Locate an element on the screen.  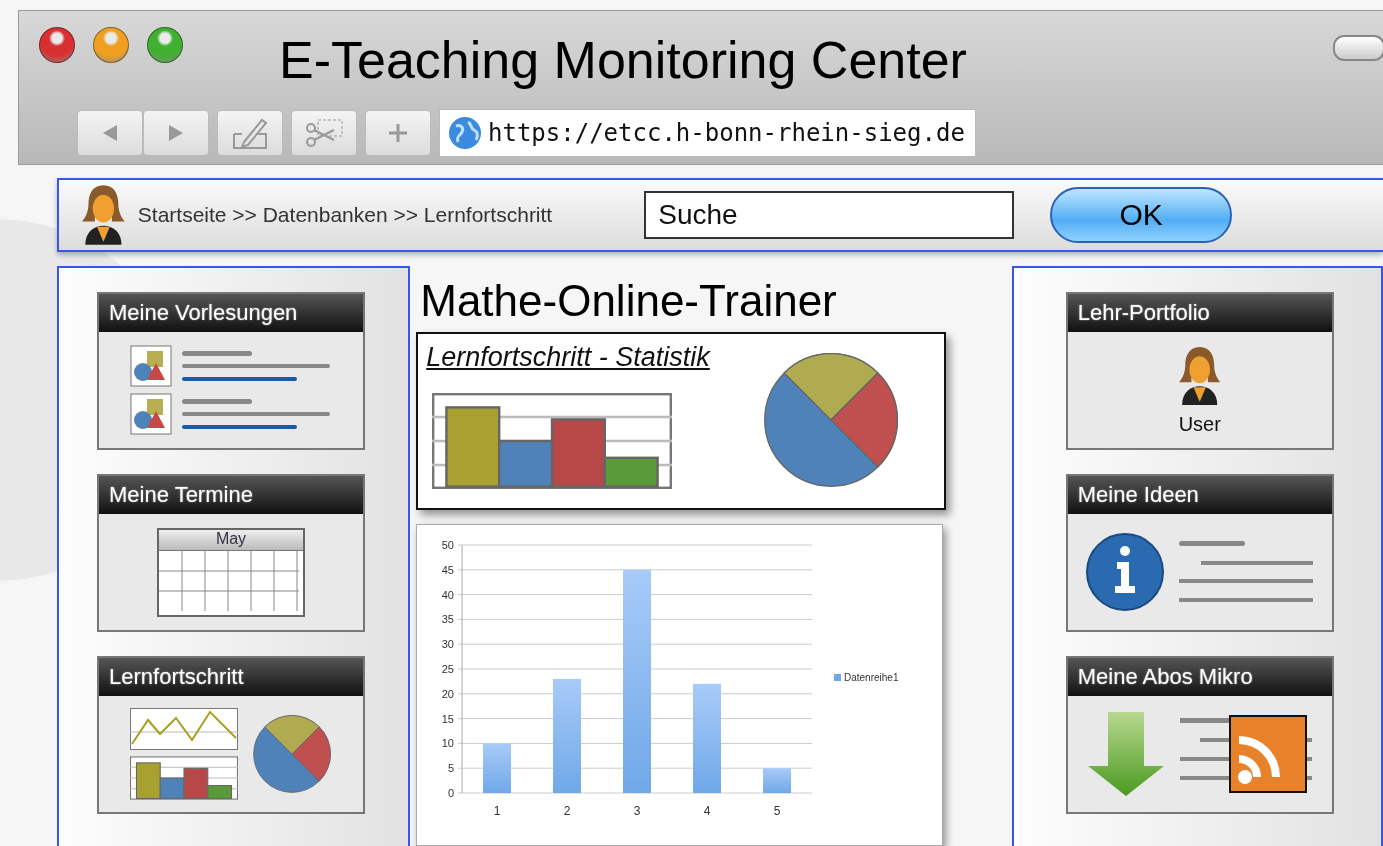
widget-title: Meine Termine is located at coordinates (231, 495).